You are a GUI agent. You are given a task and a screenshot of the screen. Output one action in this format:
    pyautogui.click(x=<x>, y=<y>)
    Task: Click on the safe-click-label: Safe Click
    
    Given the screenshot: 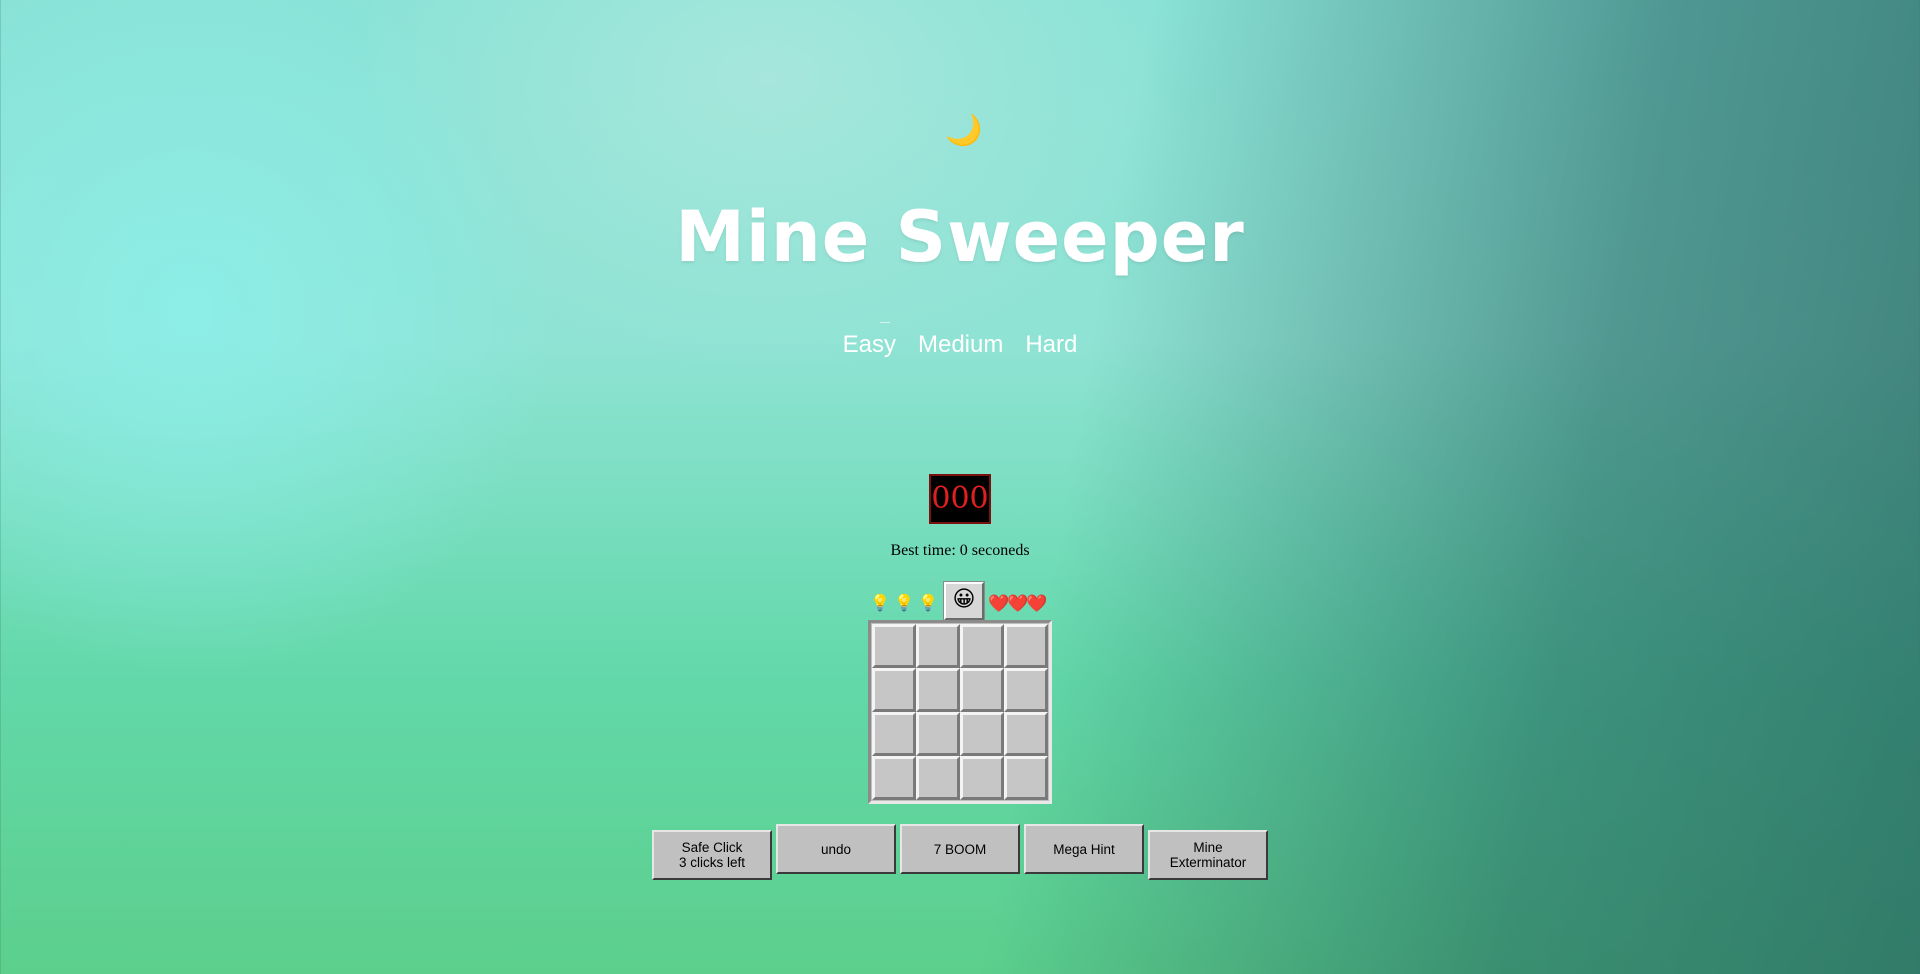 What is the action you would take?
    pyautogui.click(x=712, y=847)
    